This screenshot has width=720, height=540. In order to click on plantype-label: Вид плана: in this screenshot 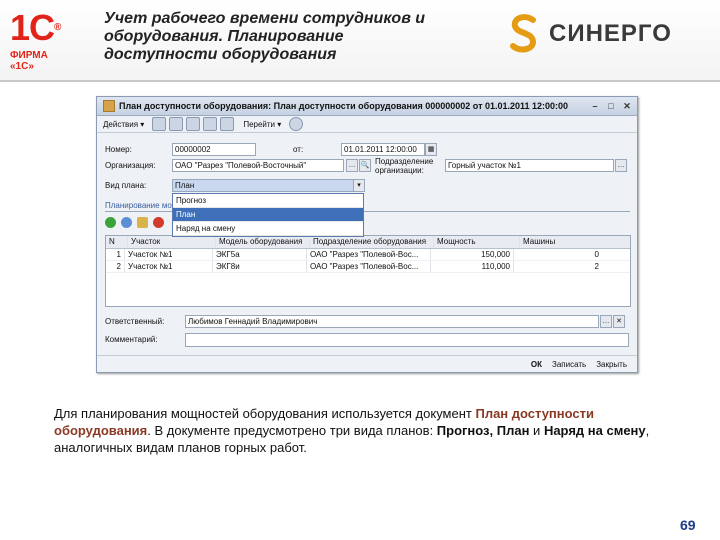, I will do `click(126, 185)`.